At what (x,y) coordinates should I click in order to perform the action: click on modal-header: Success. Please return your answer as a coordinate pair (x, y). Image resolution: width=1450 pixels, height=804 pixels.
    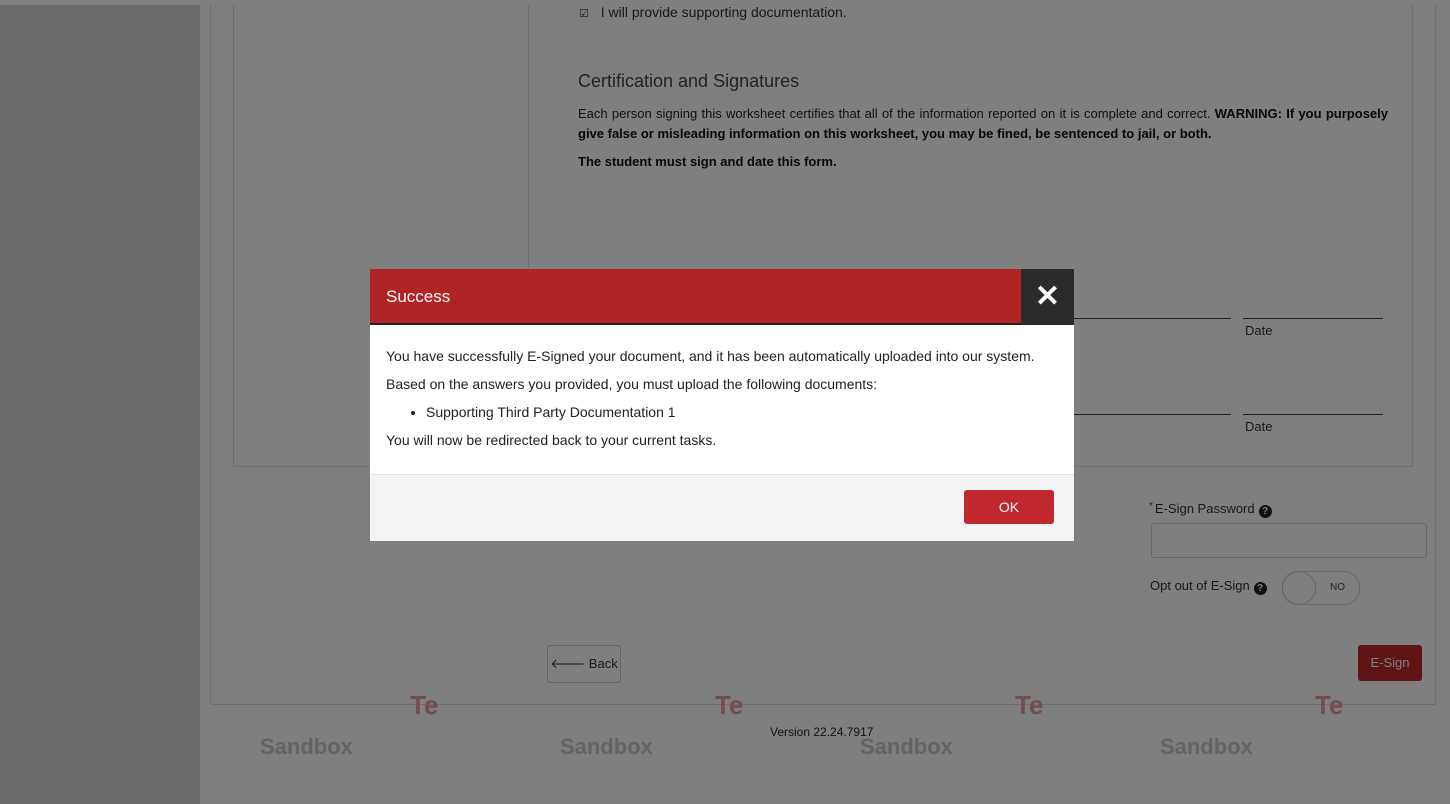
    Looking at the image, I should click on (695, 297).